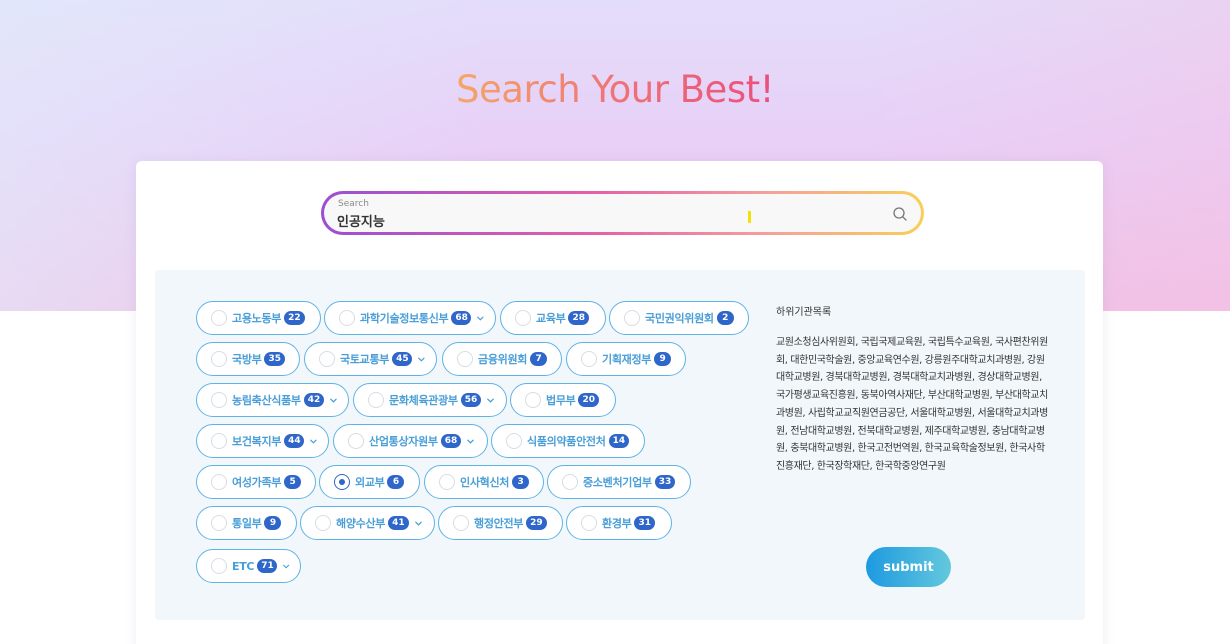  I want to click on ministry-chip: 인사혁신처 3, so click(484, 482).